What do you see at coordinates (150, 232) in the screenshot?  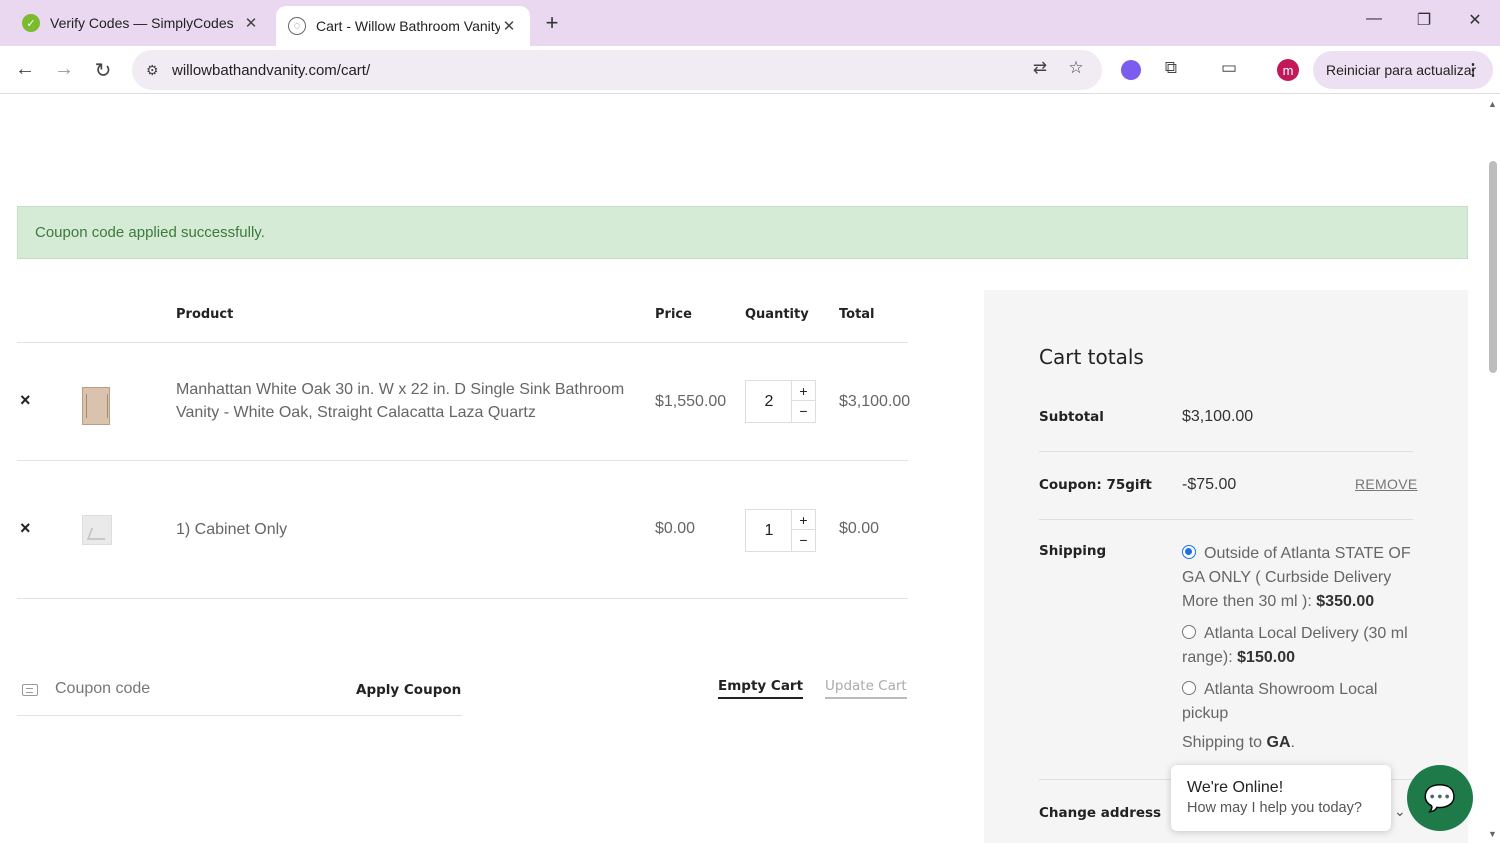 I see `notice-message: Coupon code applied successfully.` at bounding box center [150, 232].